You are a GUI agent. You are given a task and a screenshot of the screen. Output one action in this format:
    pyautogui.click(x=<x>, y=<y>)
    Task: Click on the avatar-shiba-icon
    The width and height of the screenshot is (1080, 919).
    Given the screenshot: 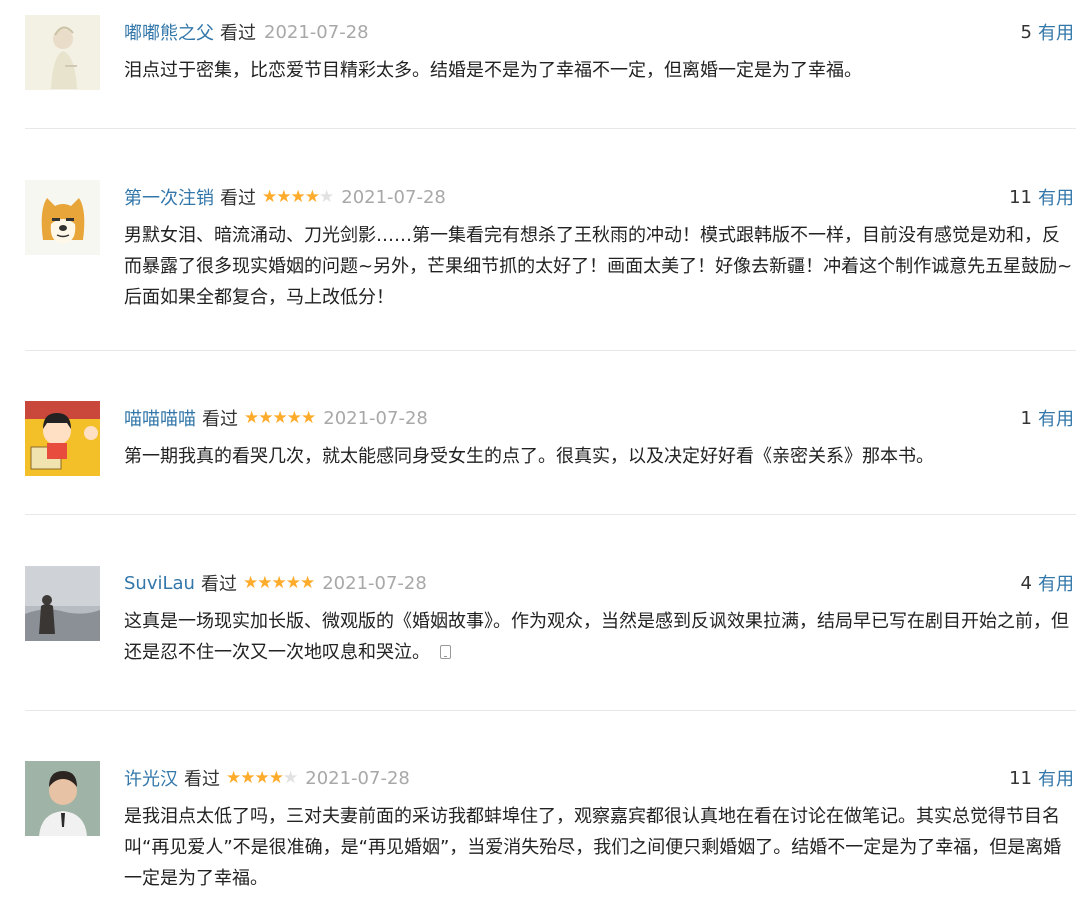 What is the action you would take?
    pyautogui.click(x=62, y=217)
    